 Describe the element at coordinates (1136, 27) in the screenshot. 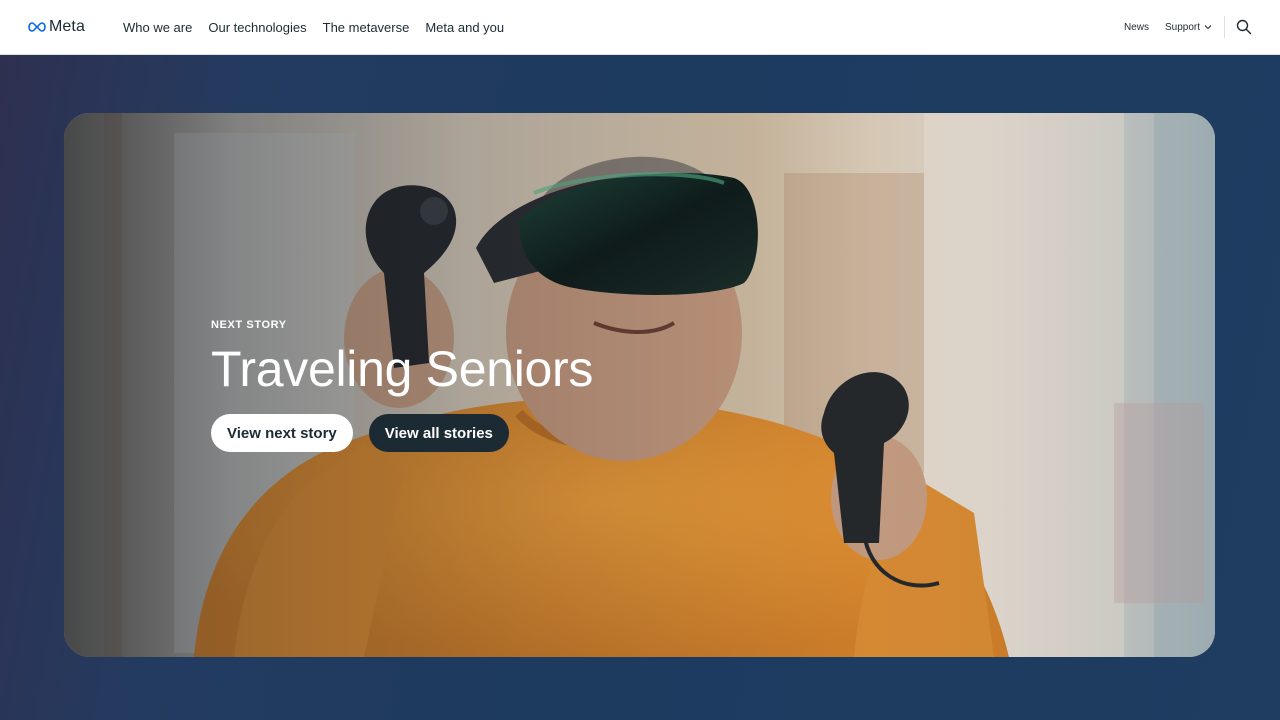

I see `news-link: News` at that location.